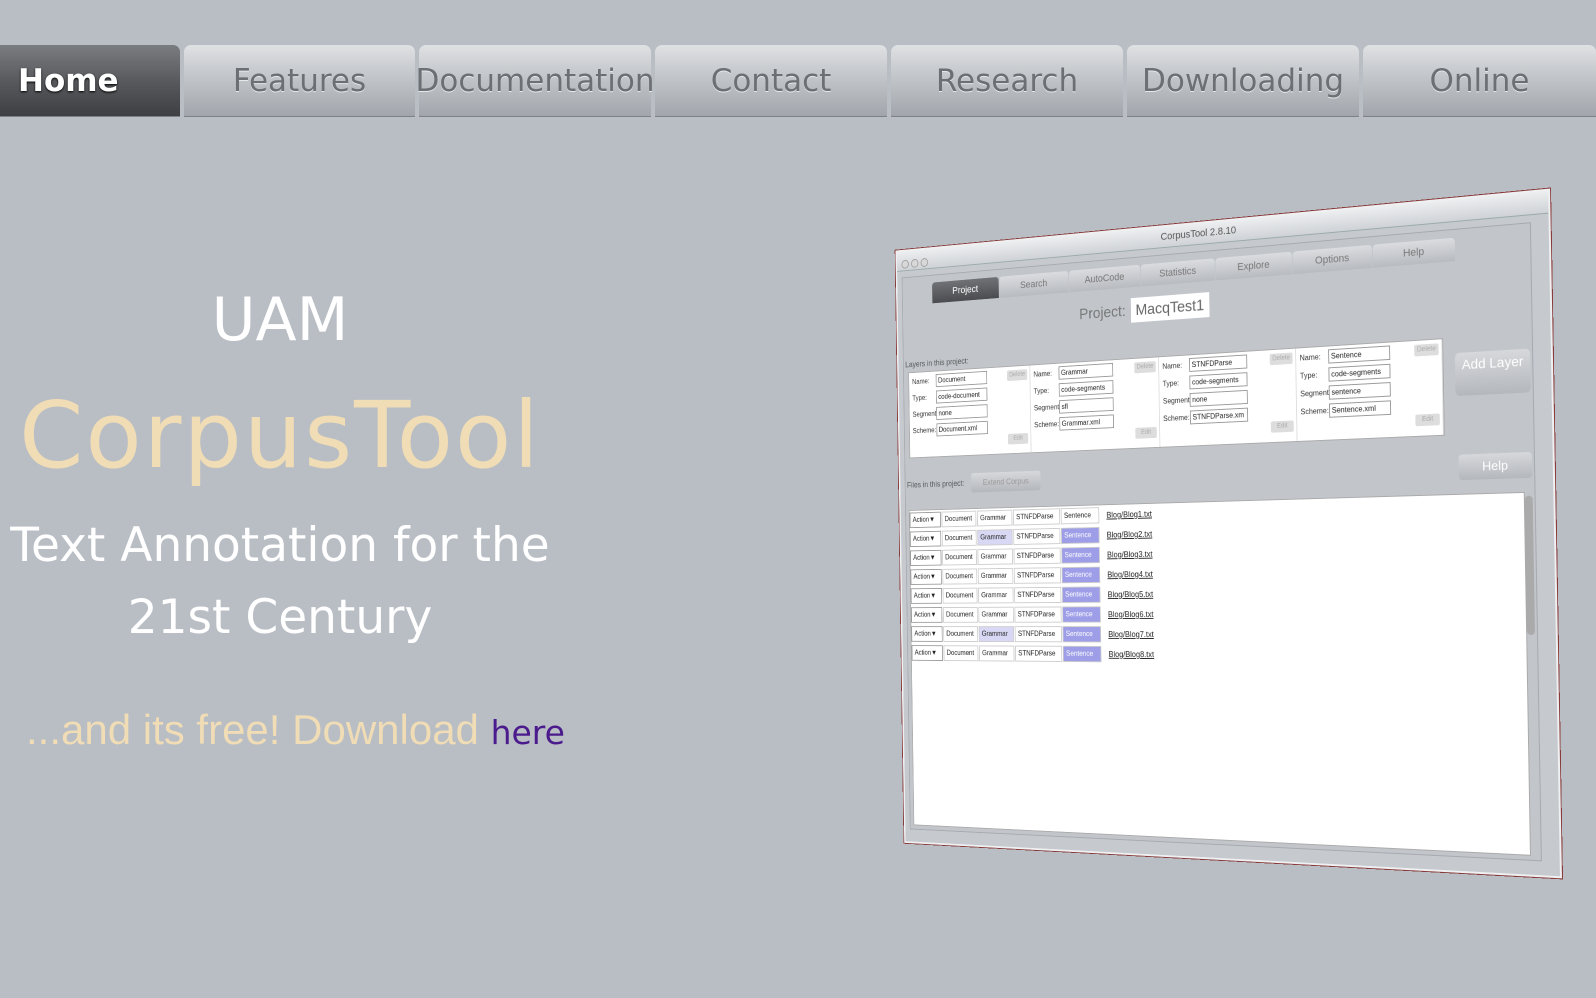 This screenshot has width=1596, height=998. Describe the element at coordinates (1105, 279) in the screenshot. I see `app-tab-autocode: AutoCode` at that location.